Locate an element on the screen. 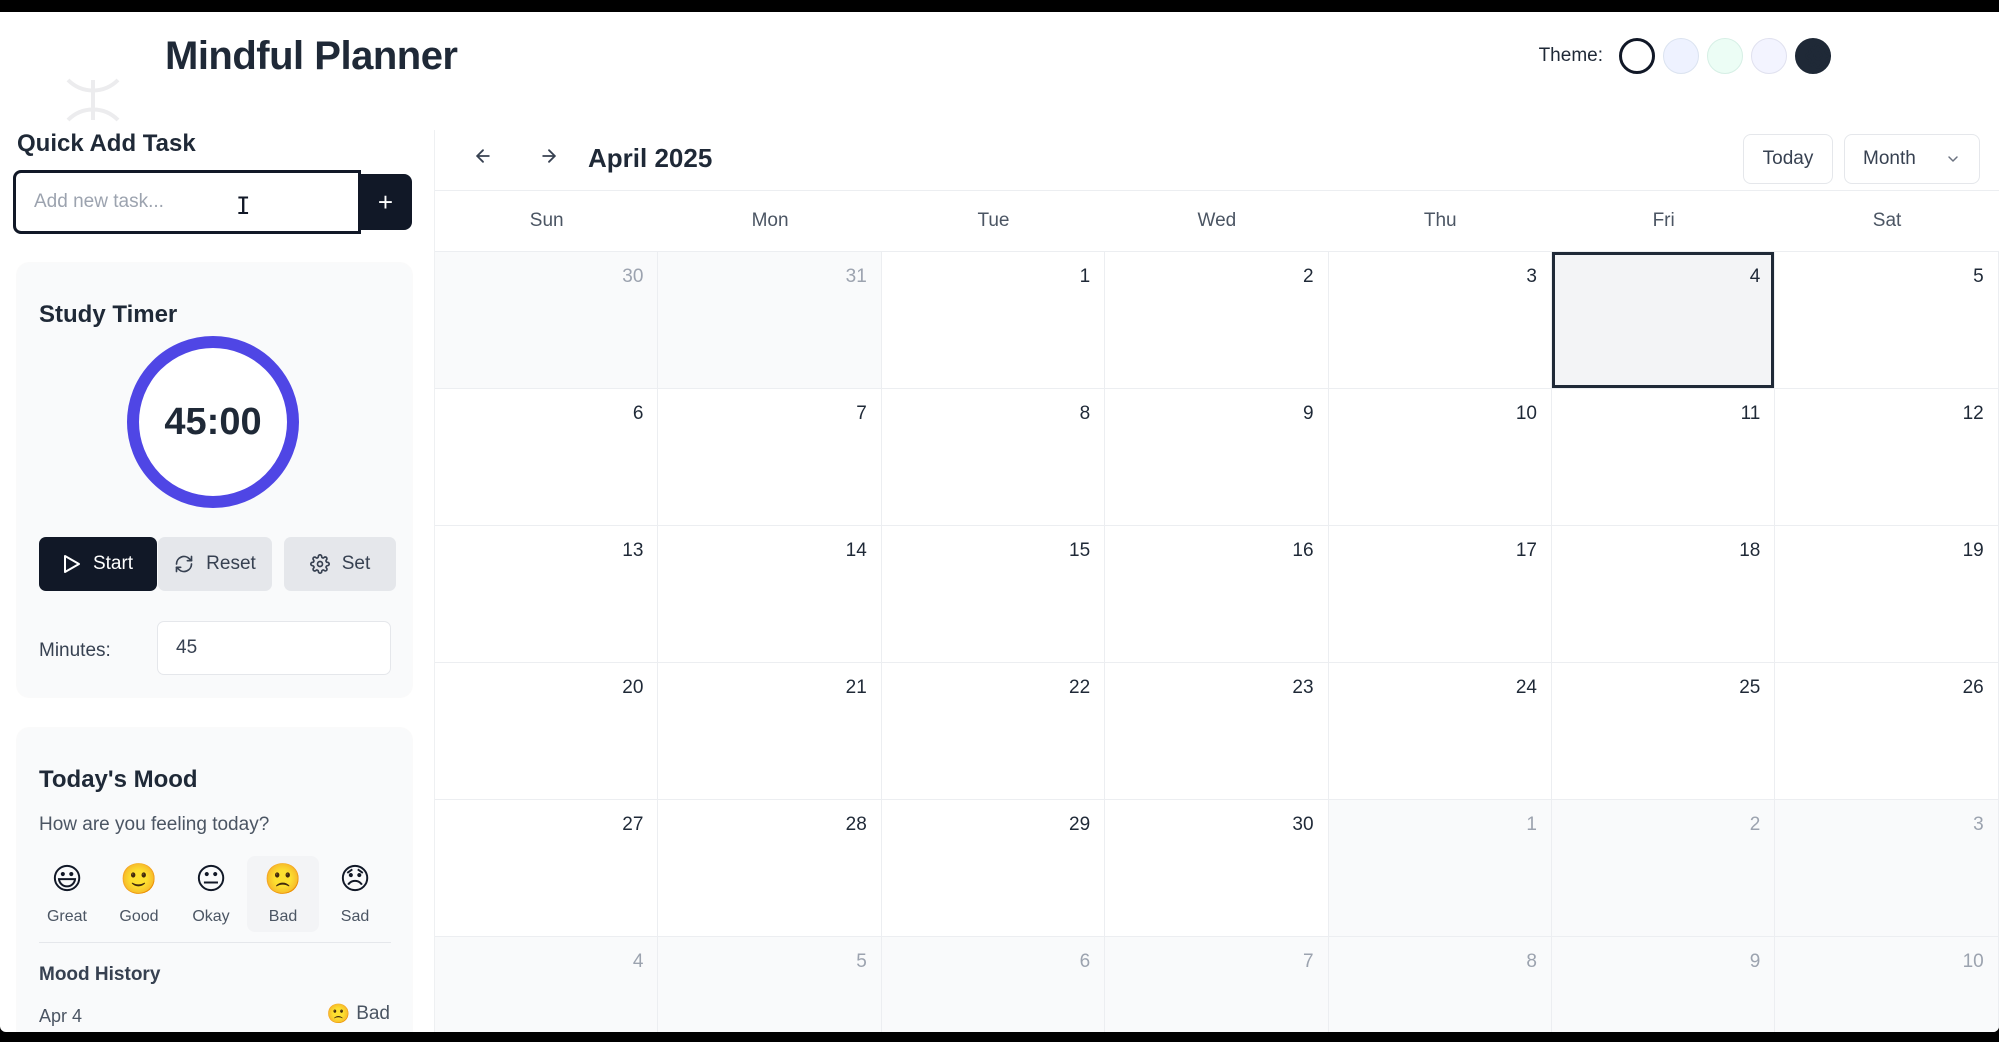 The width and height of the screenshot is (1999, 1042). task-input is located at coordinates (187, 202).